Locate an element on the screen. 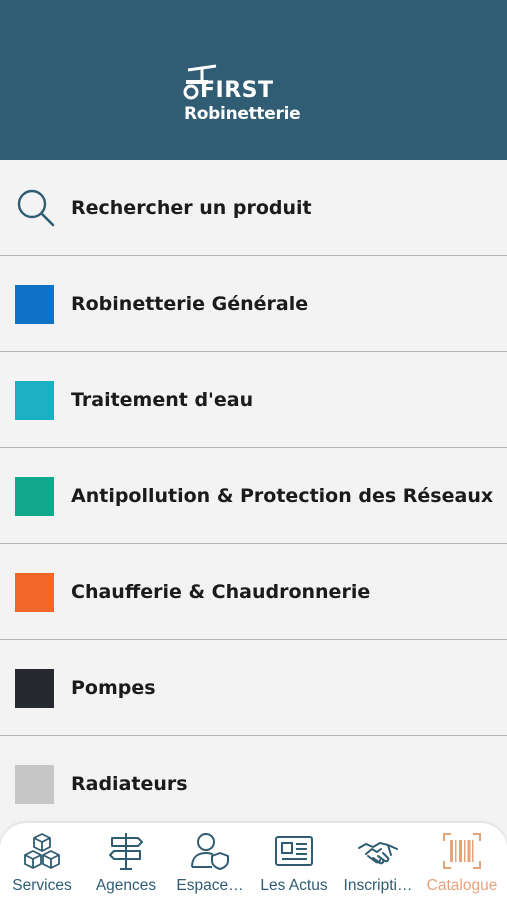 This screenshot has height=900, width=507. barcode-icon is located at coordinates (462, 851).